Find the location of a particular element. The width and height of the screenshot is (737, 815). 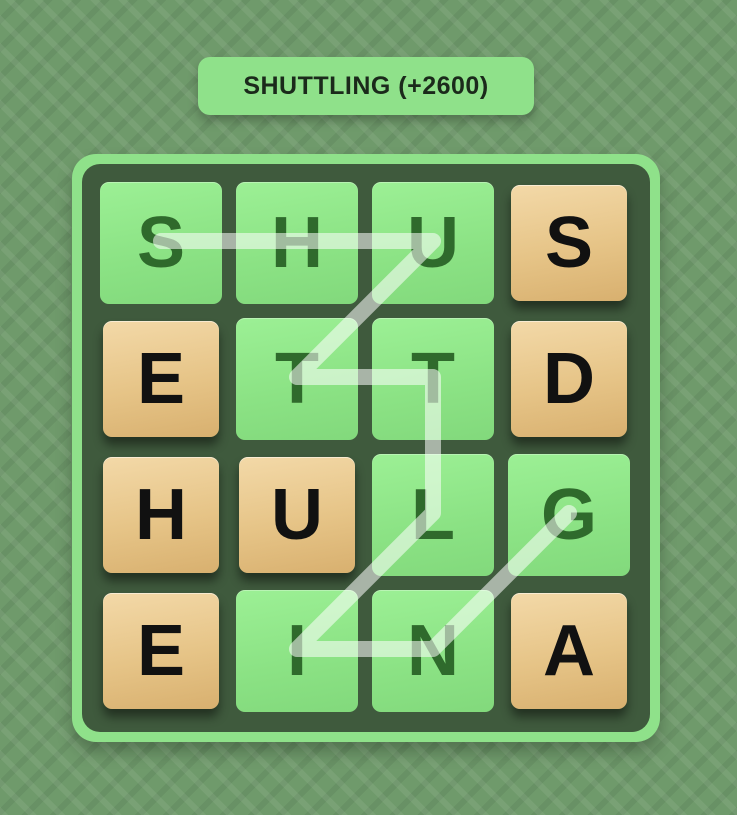

tile-r2-c1: E is located at coordinates (161, 379).